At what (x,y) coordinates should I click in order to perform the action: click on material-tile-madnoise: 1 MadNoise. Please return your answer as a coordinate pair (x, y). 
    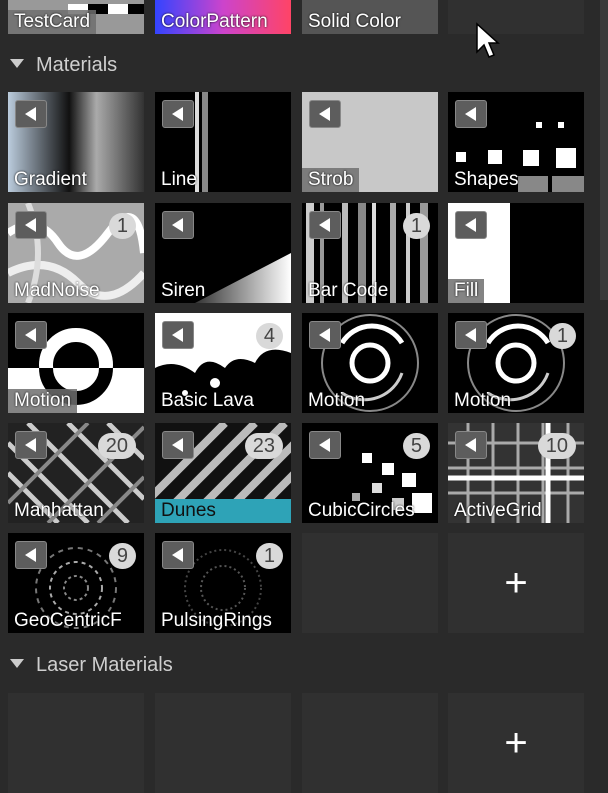
    Looking at the image, I should click on (76, 253).